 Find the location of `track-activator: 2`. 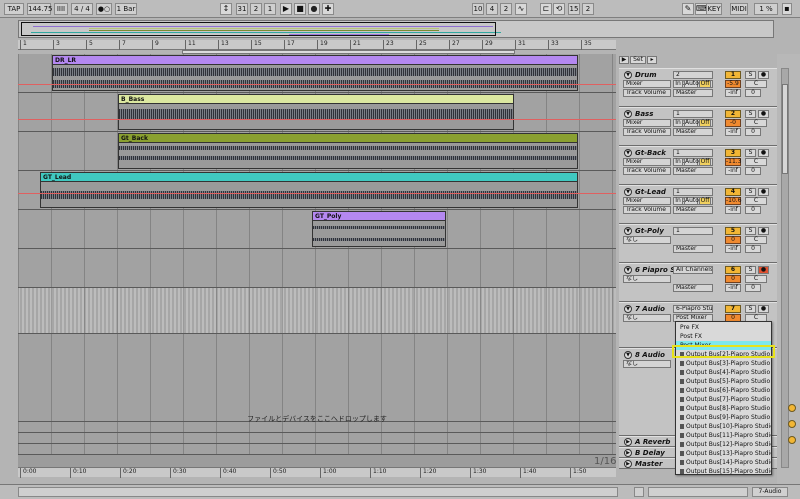

track-activator: 2 is located at coordinates (733, 114).